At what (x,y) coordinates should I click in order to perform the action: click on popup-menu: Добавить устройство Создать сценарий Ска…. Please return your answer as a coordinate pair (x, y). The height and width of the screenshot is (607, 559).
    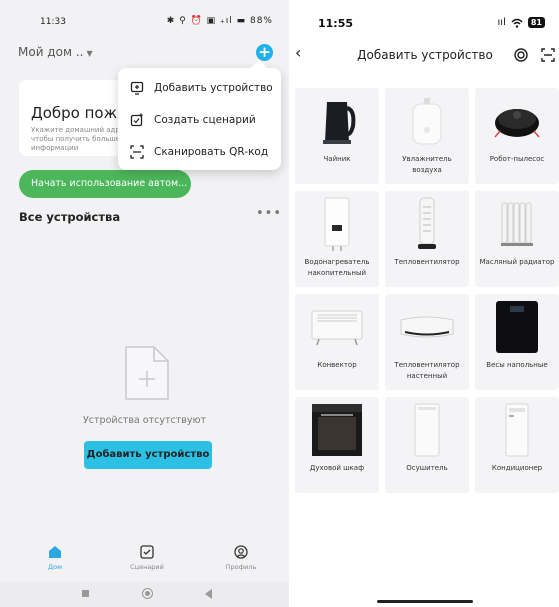
    Looking at the image, I should click on (199, 114).